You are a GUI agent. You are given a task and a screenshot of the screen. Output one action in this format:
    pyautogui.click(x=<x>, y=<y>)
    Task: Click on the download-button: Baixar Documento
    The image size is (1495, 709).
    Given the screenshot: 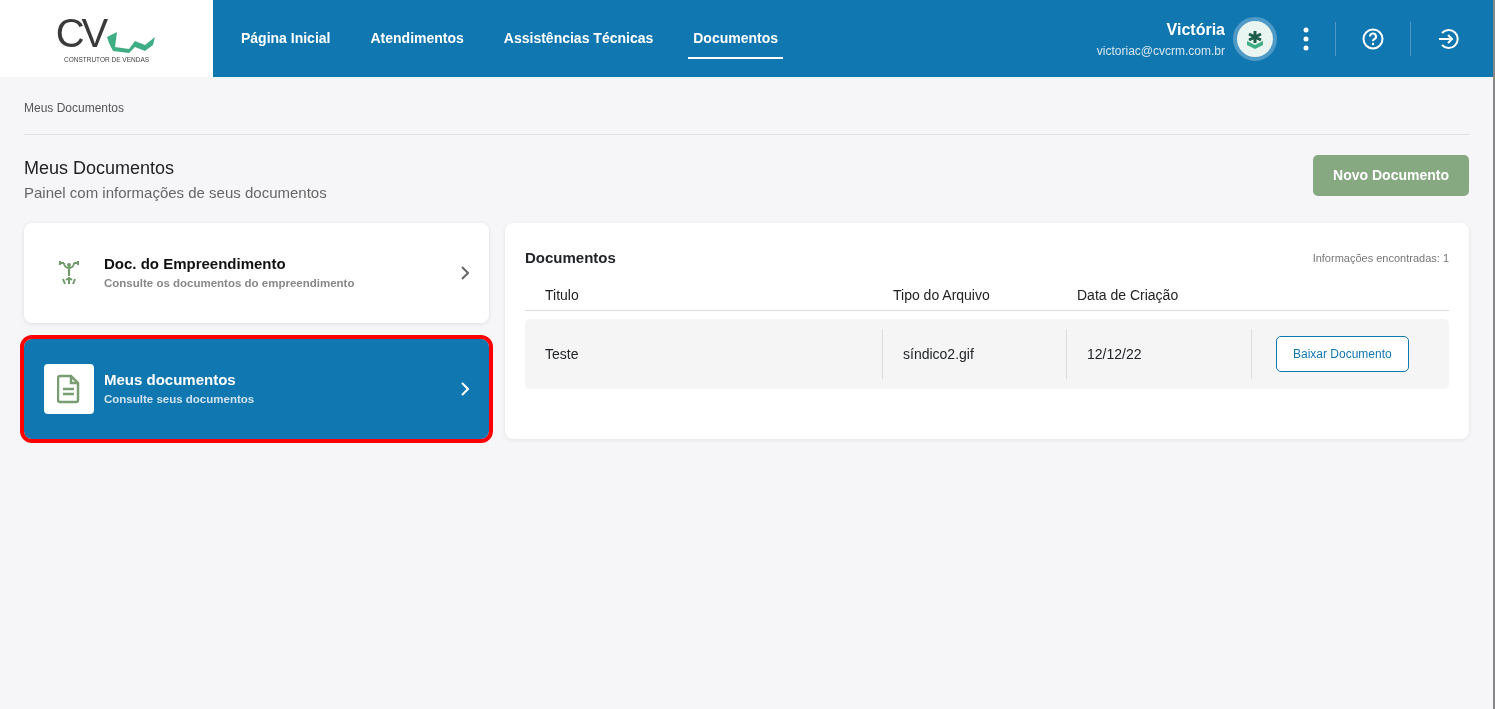 What is the action you would take?
    pyautogui.click(x=1342, y=354)
    